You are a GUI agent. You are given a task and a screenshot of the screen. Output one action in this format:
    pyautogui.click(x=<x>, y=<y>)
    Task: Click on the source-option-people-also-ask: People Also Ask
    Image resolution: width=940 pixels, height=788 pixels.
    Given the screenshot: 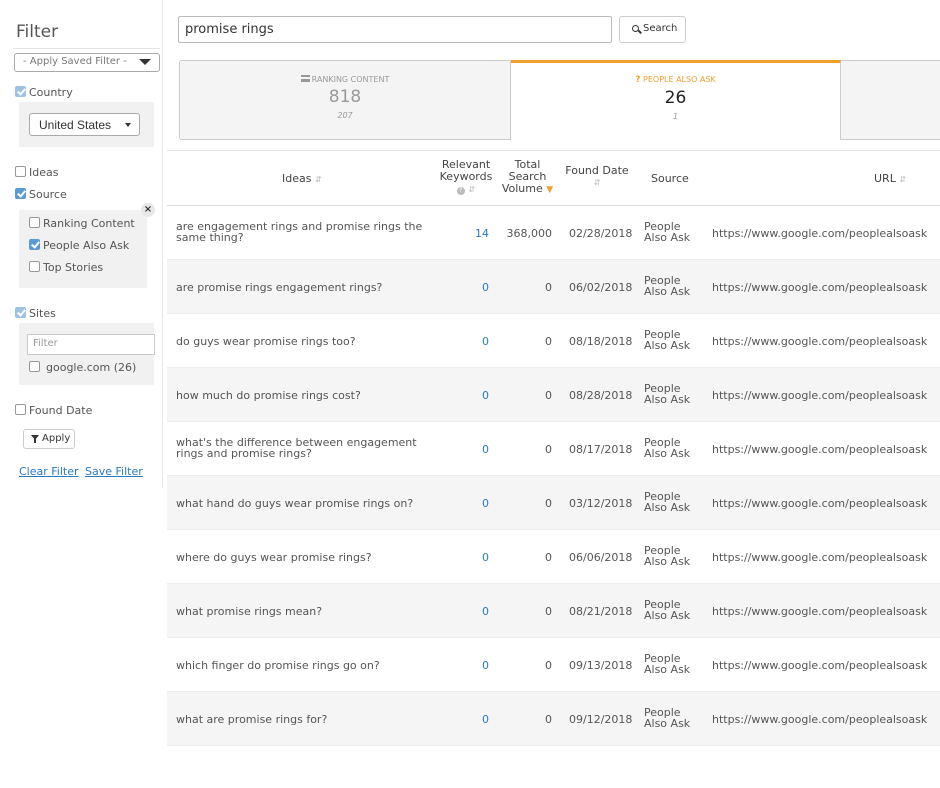 What is the action you would take?
    pyautogui.click(x=79, y=245)
    